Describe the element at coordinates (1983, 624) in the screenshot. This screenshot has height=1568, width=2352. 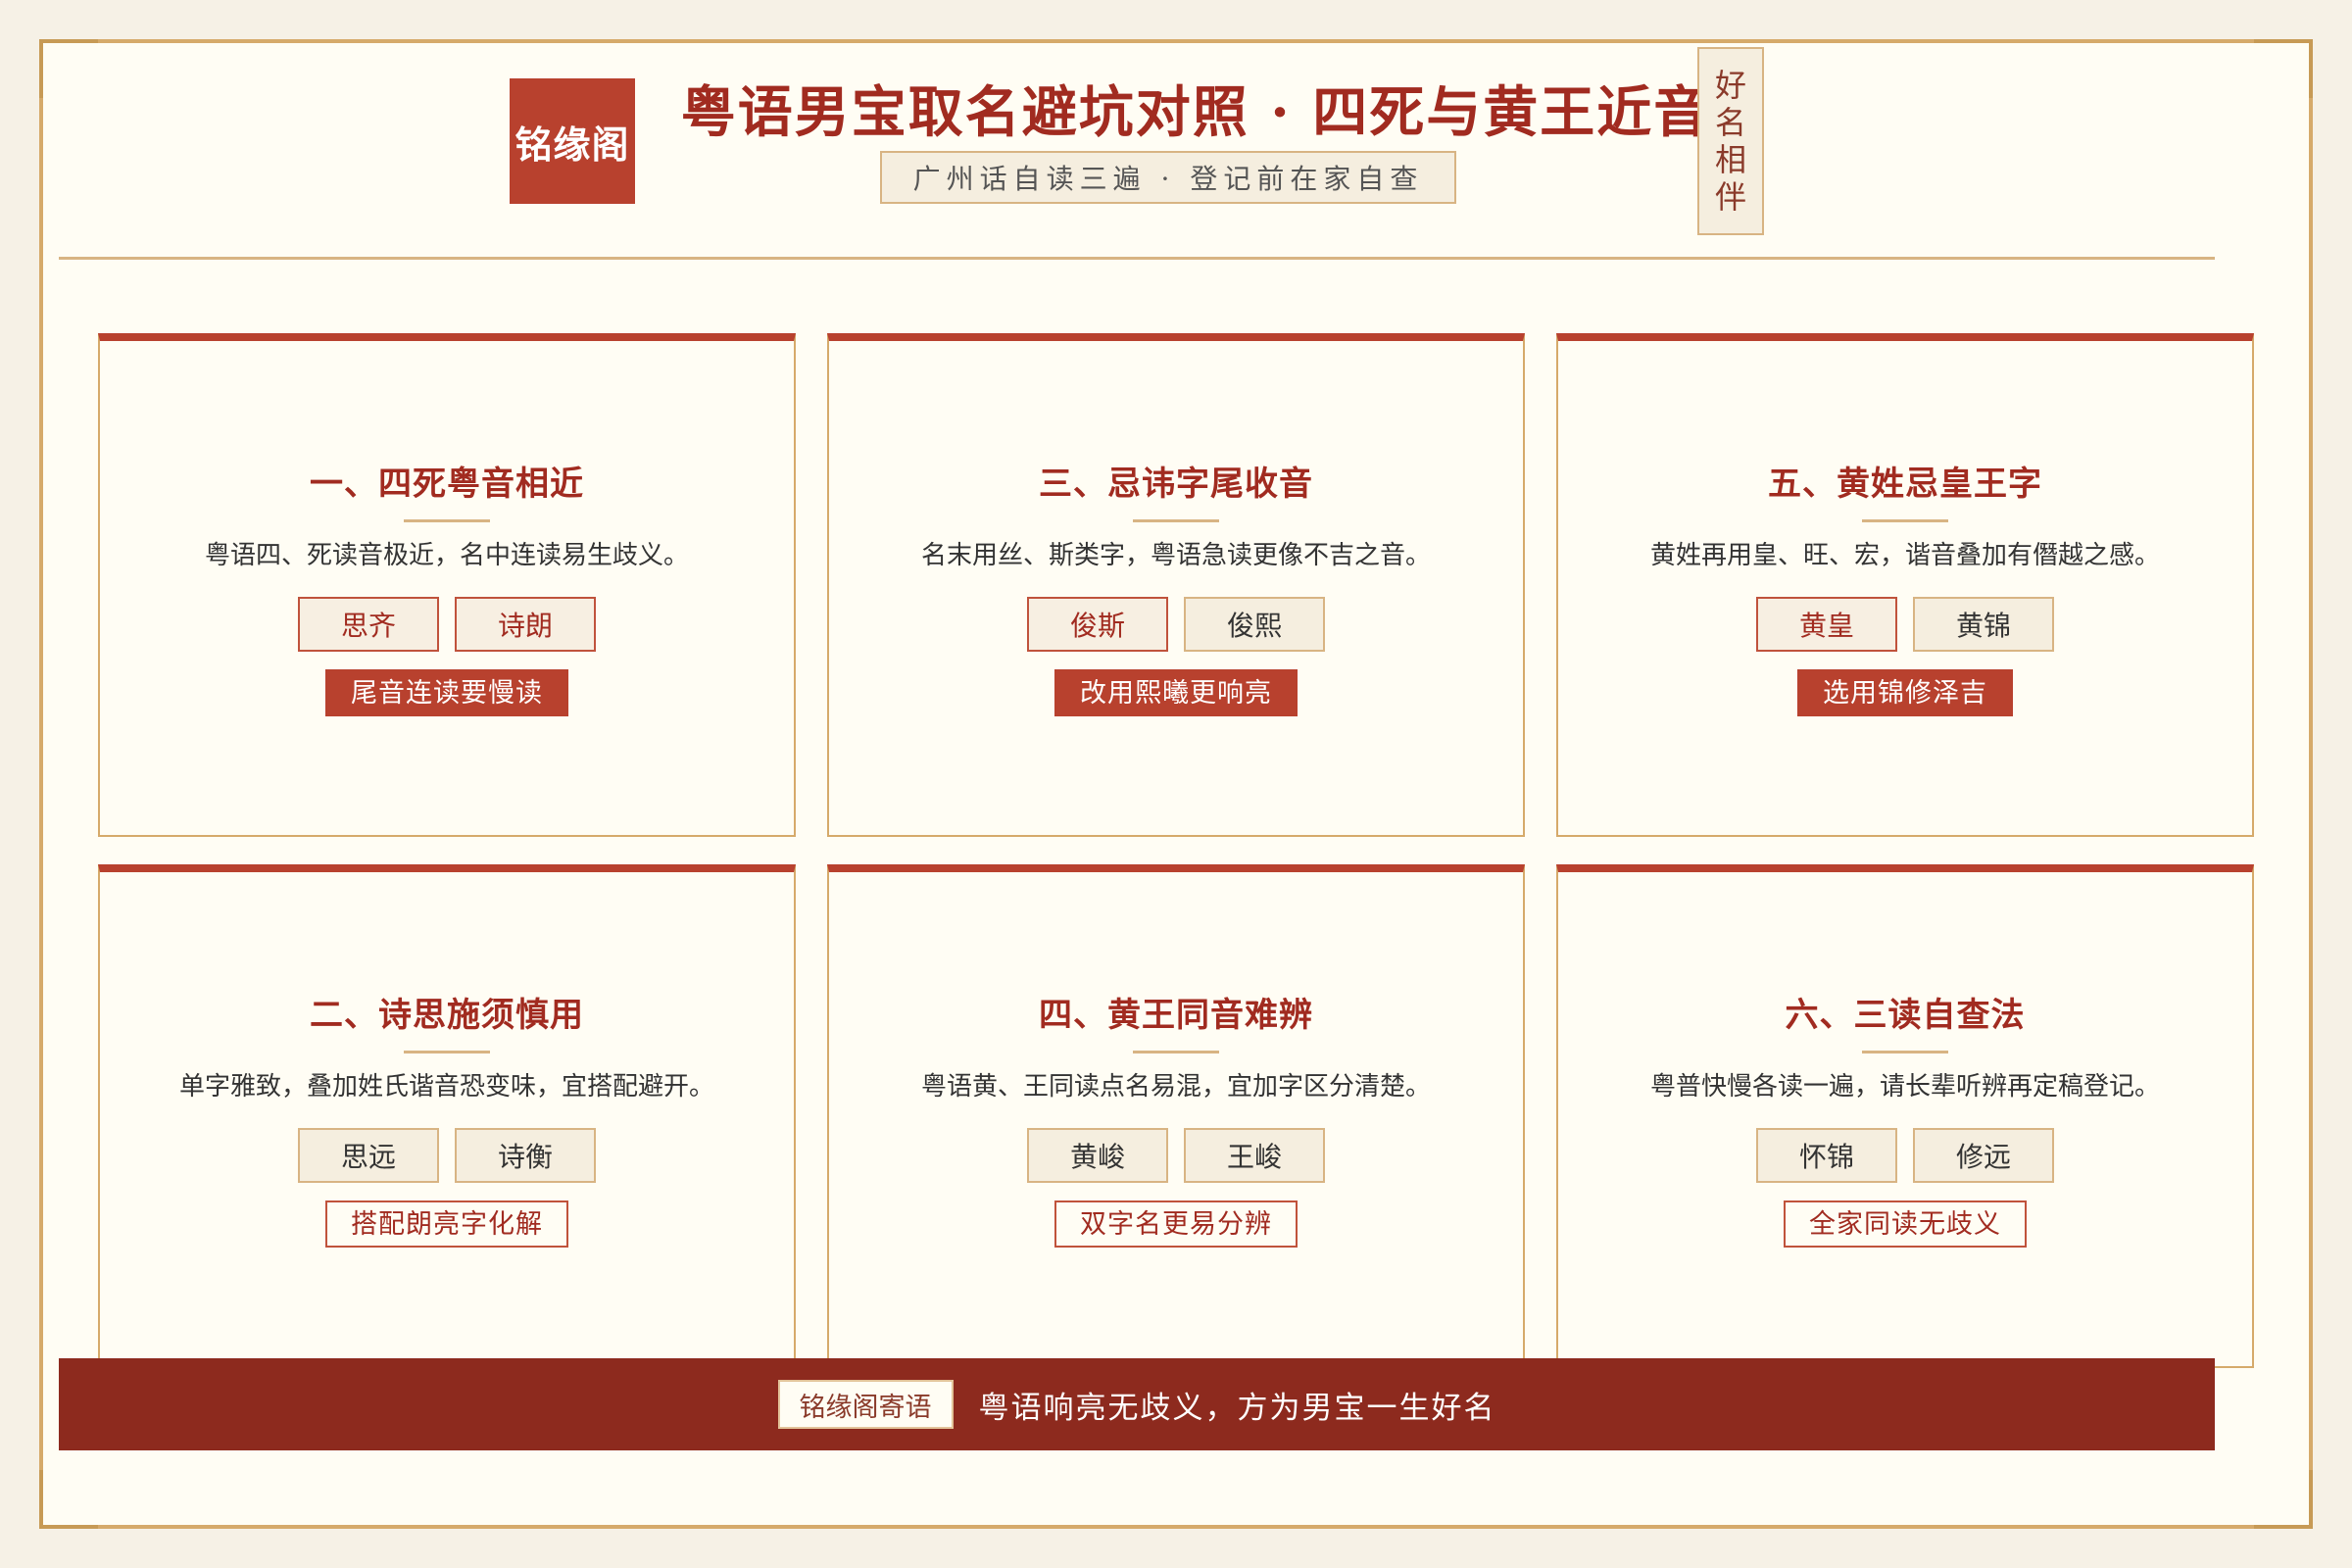
I see `name-chip: 黄锦` at that location.